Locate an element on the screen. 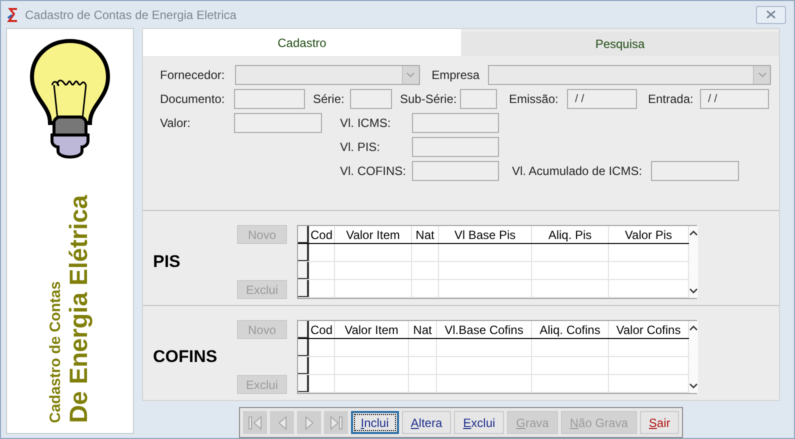 The width and height of the screenshot is (795, 439). first-record-icon is located at coordinates (255, 423).